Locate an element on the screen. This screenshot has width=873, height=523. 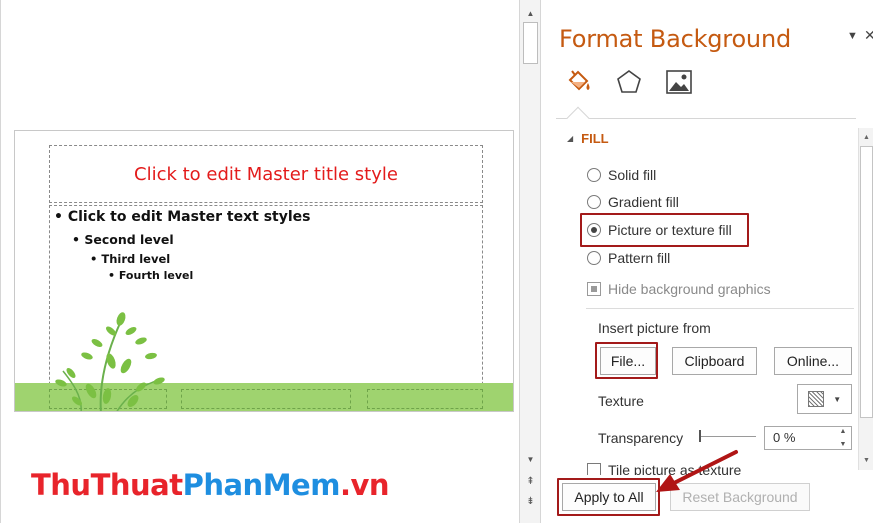
solid-fill-option: Solid fill is located at coordinates (621, 175).